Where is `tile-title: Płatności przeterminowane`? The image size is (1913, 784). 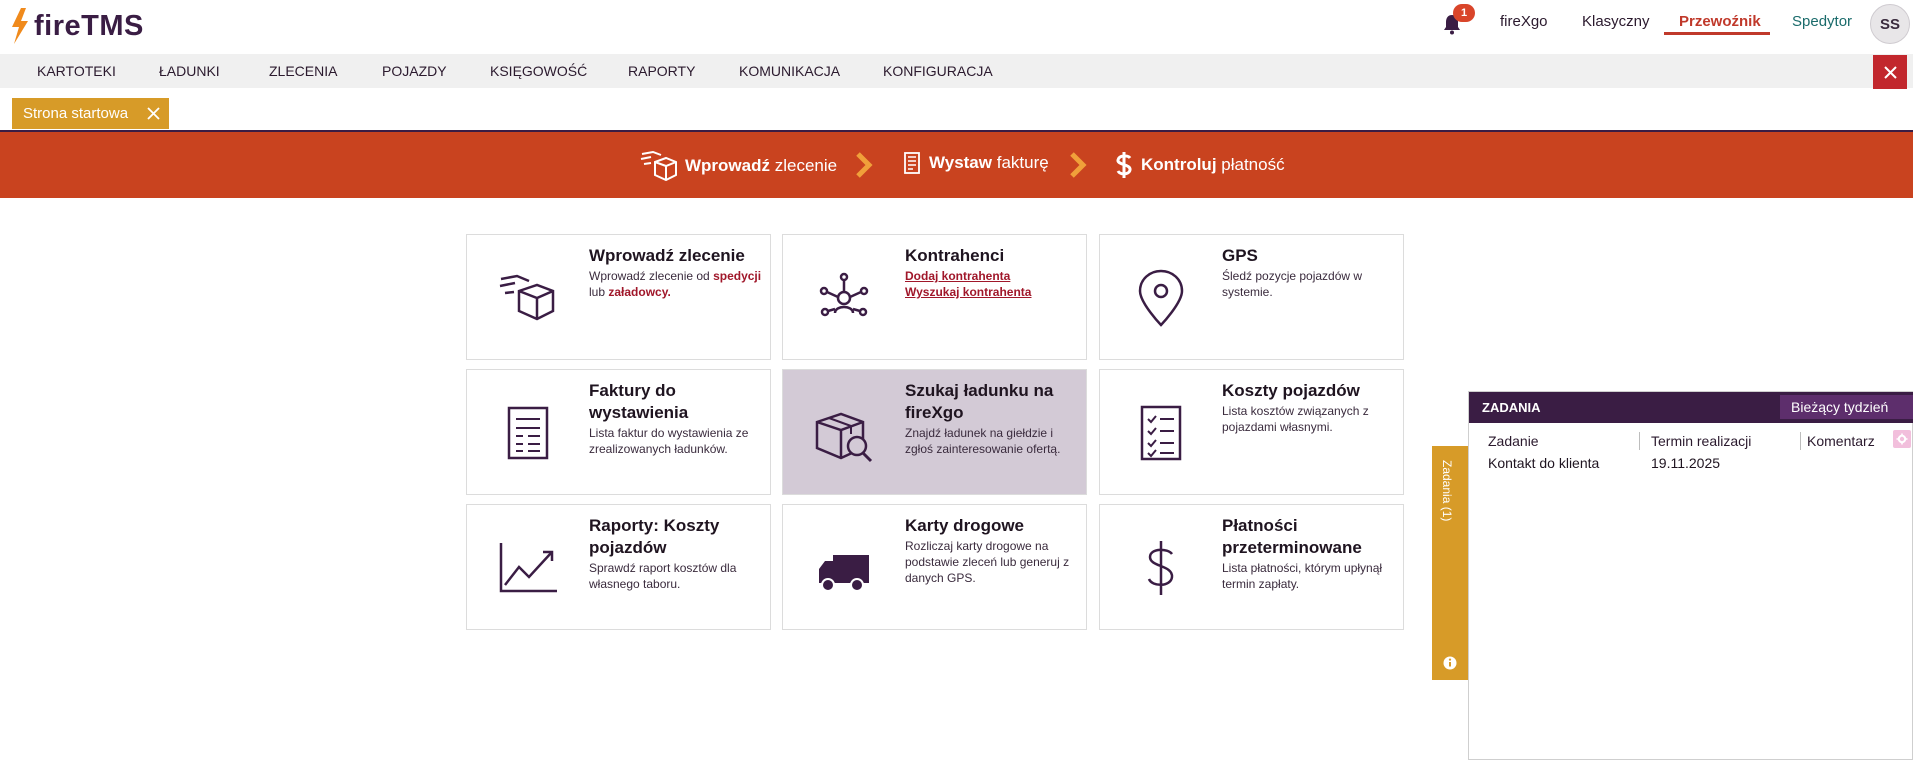 tile-title: Płatności przeterminowane is located at coordinates (1292, 536).